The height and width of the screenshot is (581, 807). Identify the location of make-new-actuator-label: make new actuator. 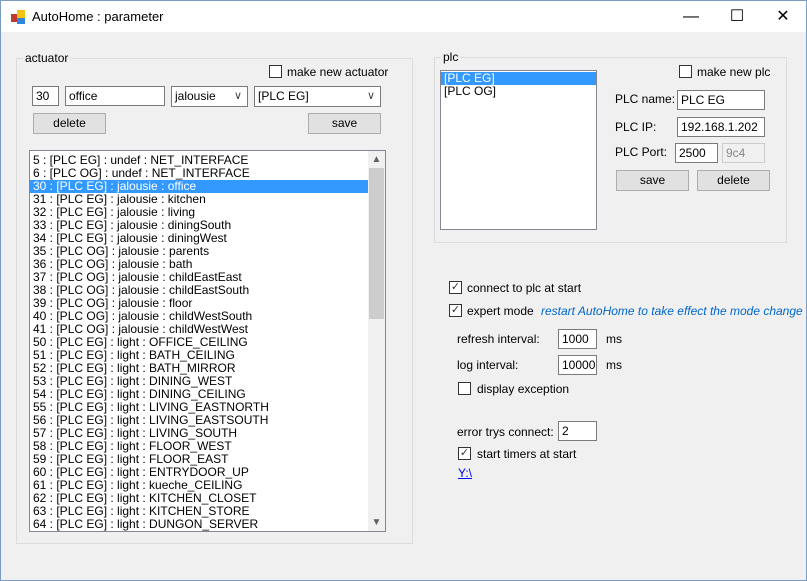
(338, 72).